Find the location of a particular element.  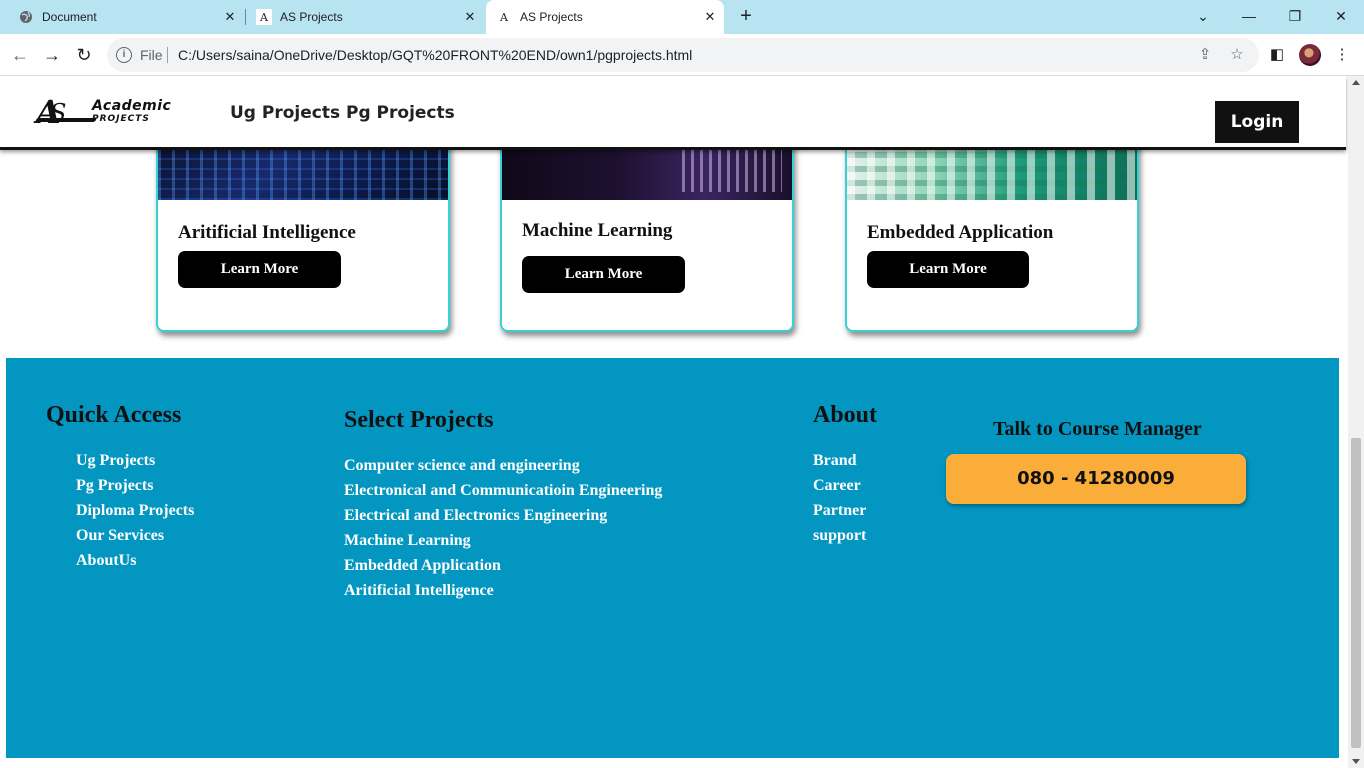

footer-link-about-us: AboutUs is located at coordinates (106, 561).